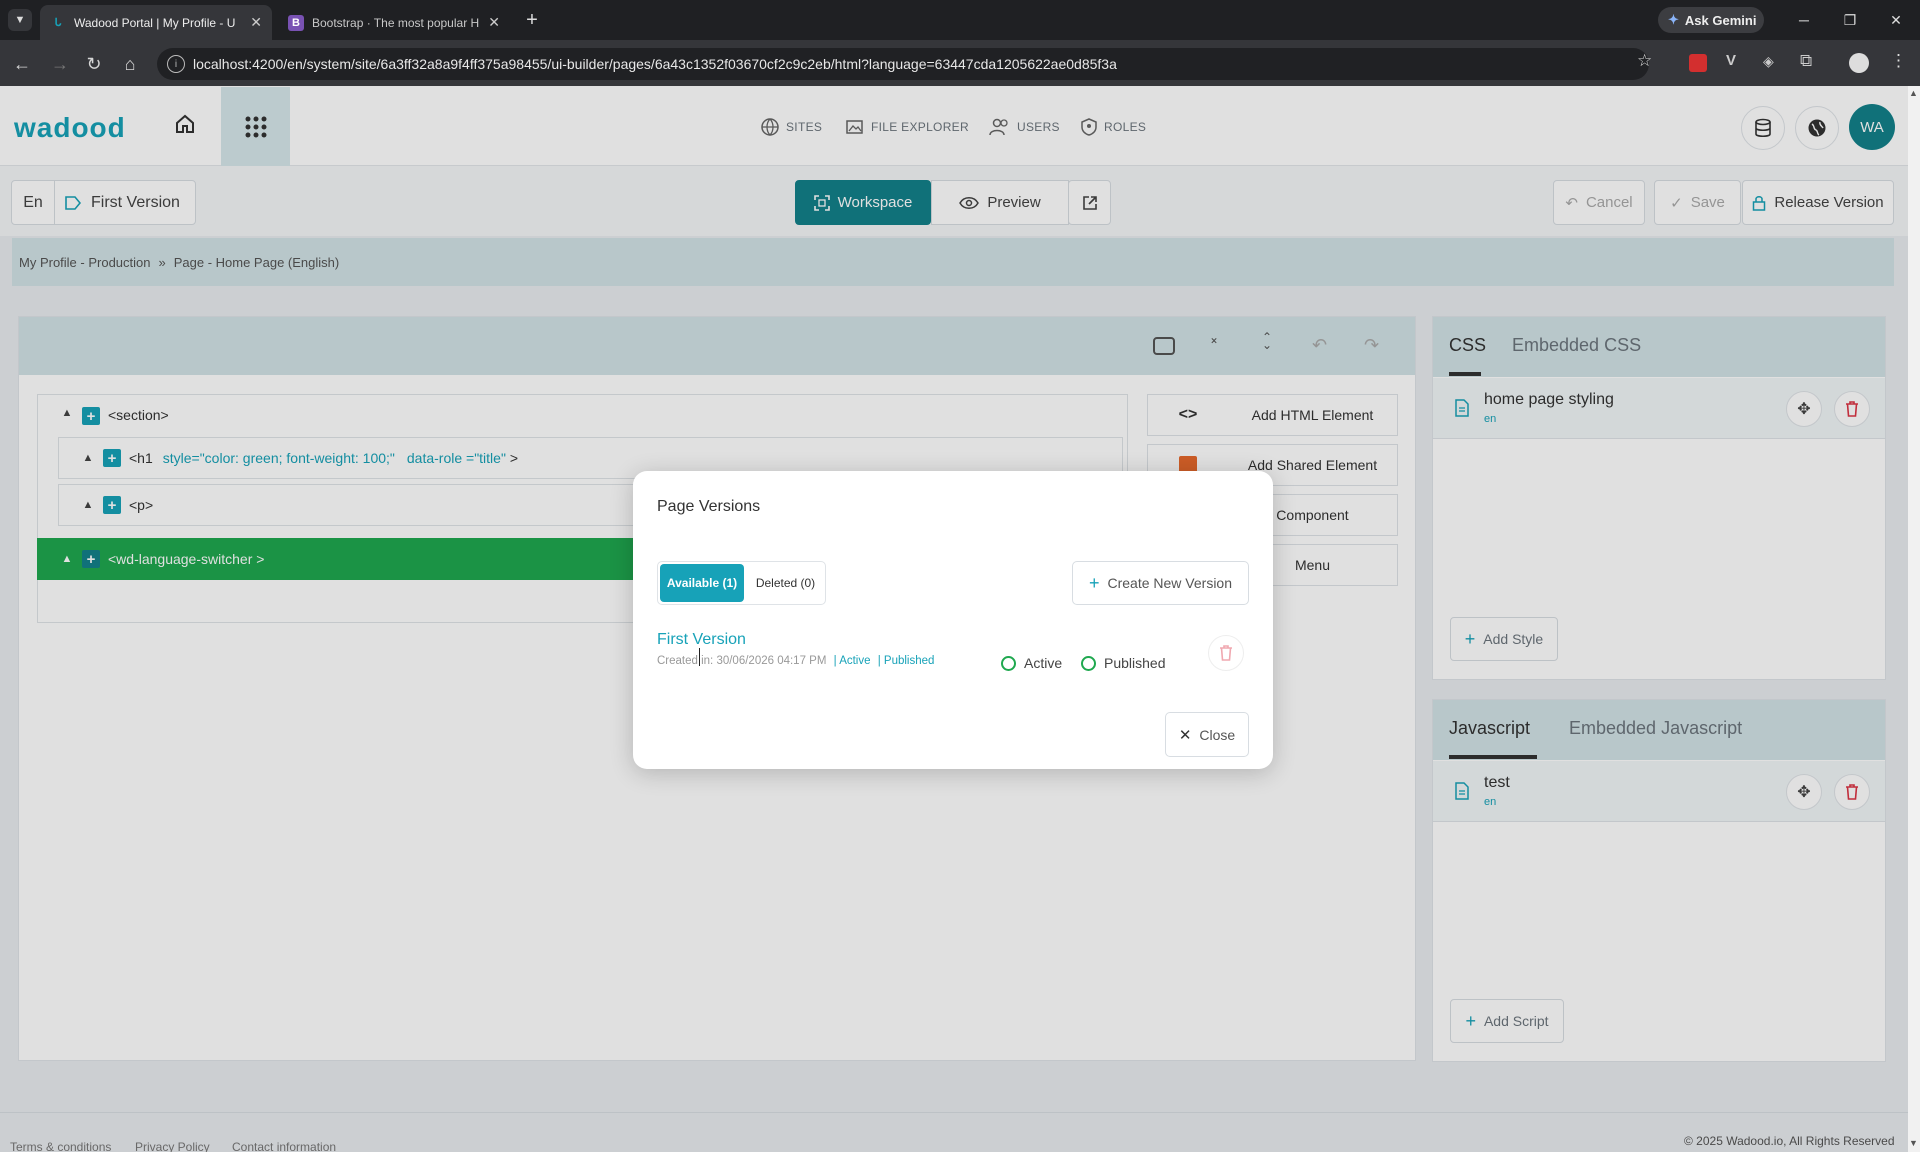 Image resolution: width=1920 pixels, height=1152 pixels. What do you see at coordinates (1698, 63) in the screenshot?
I see `extension-red-icon` at bounding box center [1698, 63].